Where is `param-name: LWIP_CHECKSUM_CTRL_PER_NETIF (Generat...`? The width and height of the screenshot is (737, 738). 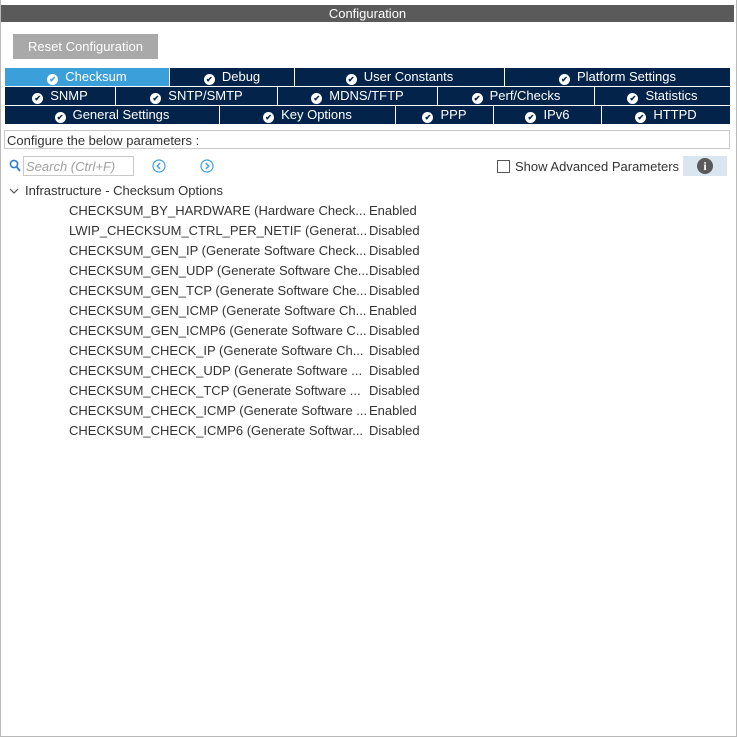 param-name: LWIP_CHECKSUM_CTRL_PER_NETIF (Generat... is located at coordinates (218, 230).